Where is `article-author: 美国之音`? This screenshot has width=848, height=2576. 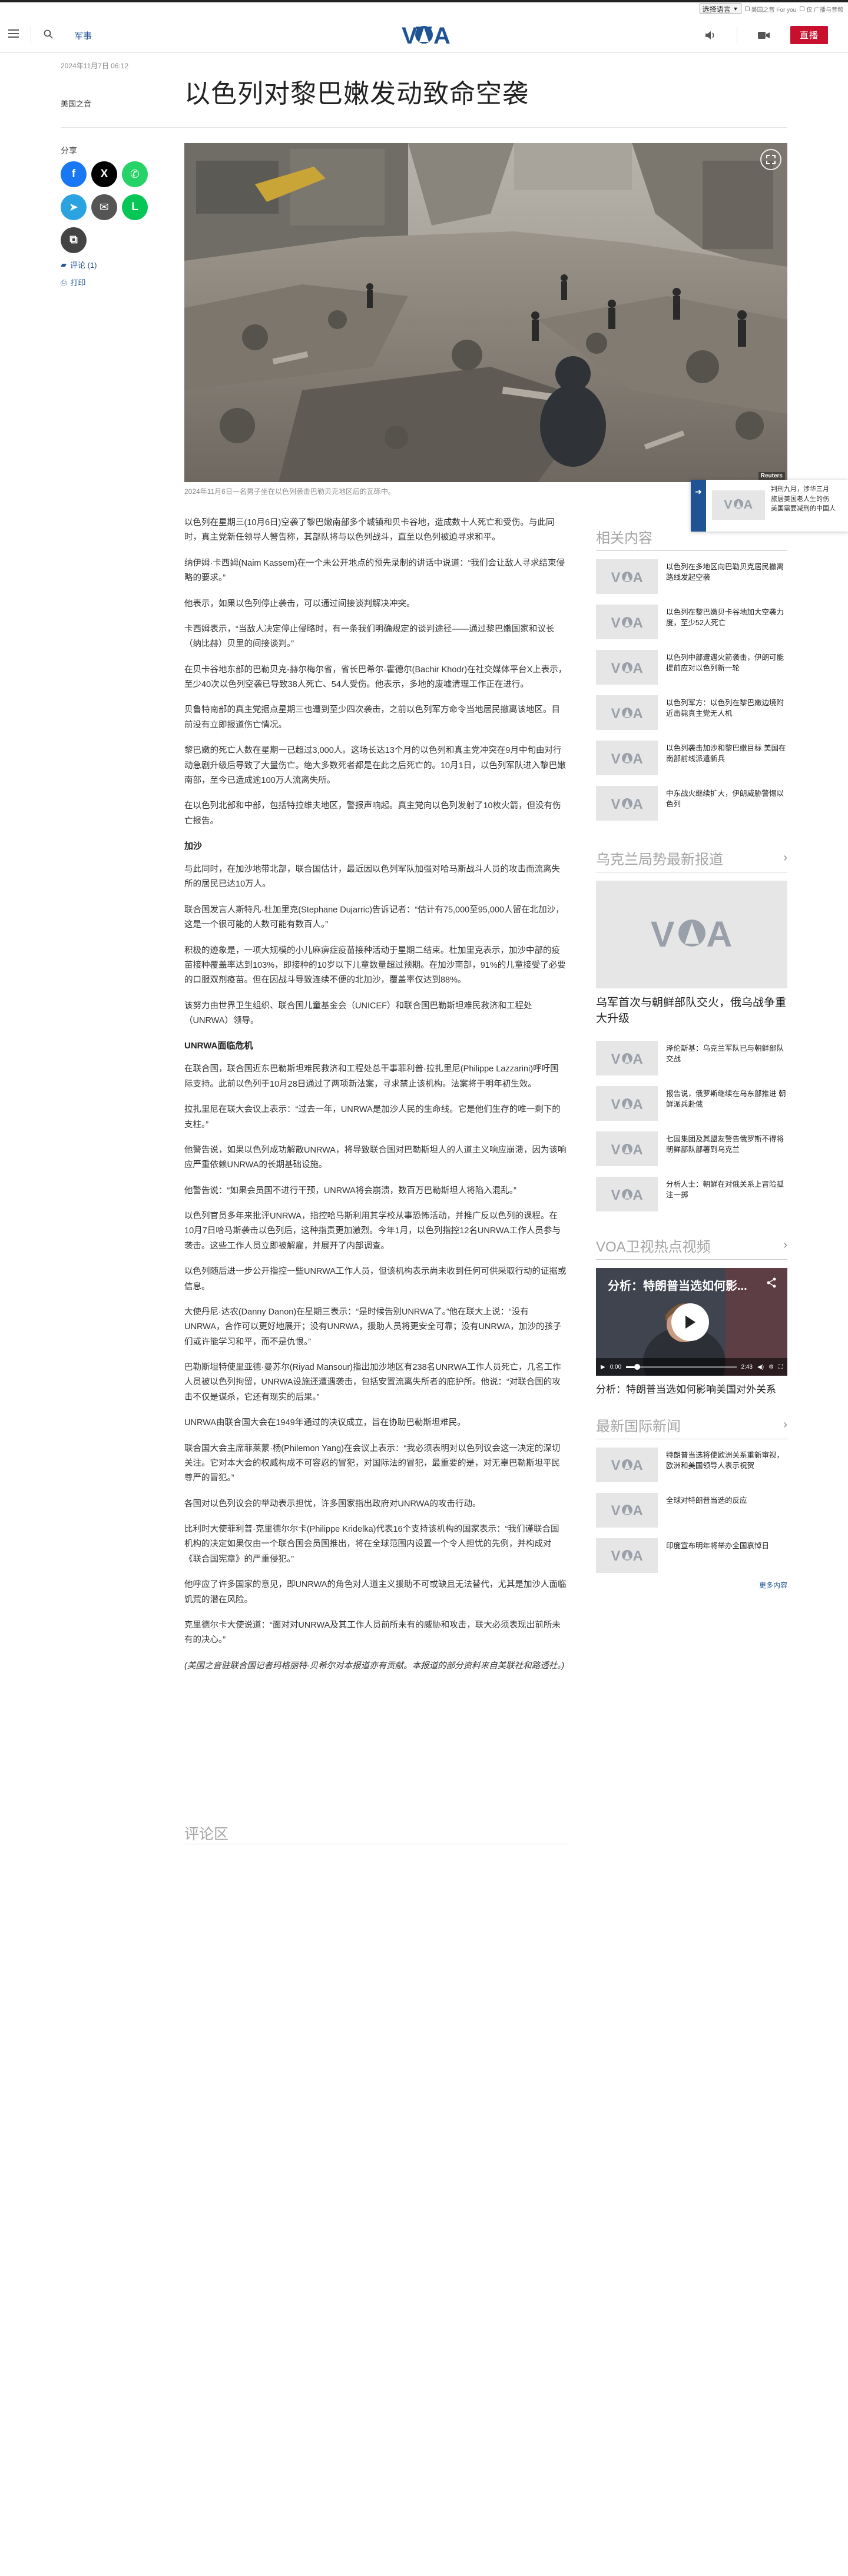 article-author: 美国之音 is located at coordinates (76, 103).